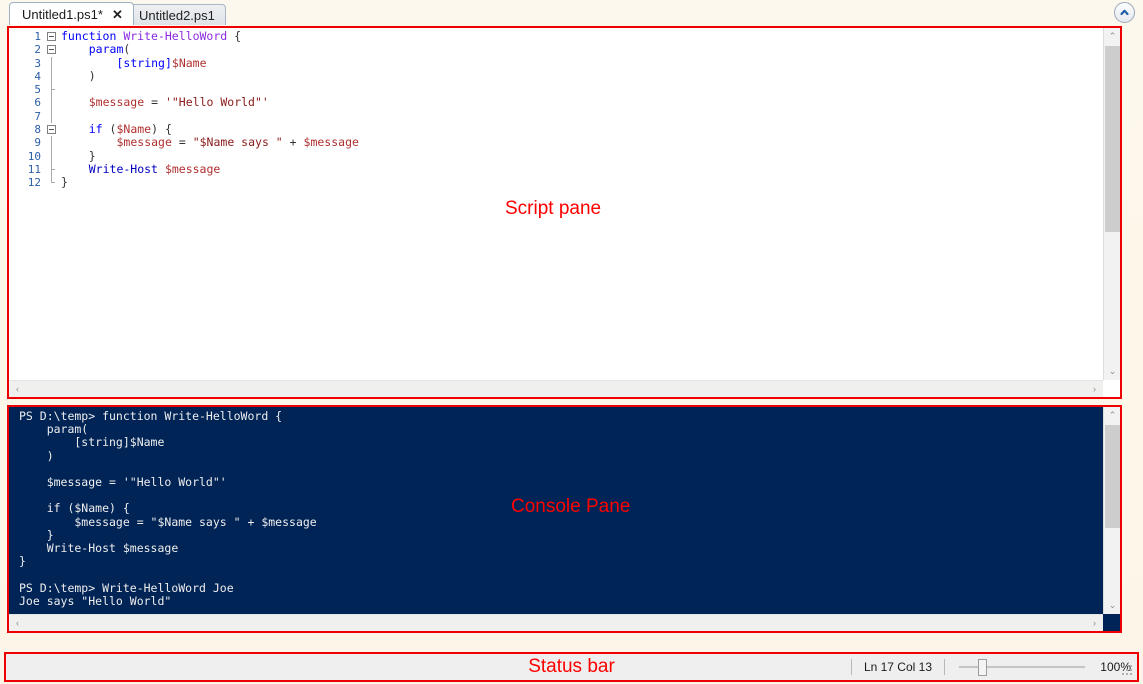 The width and height of the screenshot is (1143, 684). Describe the element at coordinates (564, 90) in the screenshot. I see `code-line: 5` at that location.